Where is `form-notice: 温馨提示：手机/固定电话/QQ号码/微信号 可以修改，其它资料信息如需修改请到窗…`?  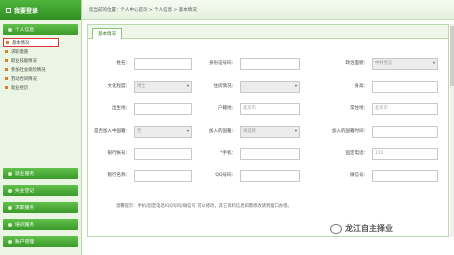 form-notice: 温馨提示：手机/固定电话/QQ号码/微信号 可以修改，其它资料信息如需修改请到窗… is located at coordinates (204, 206).